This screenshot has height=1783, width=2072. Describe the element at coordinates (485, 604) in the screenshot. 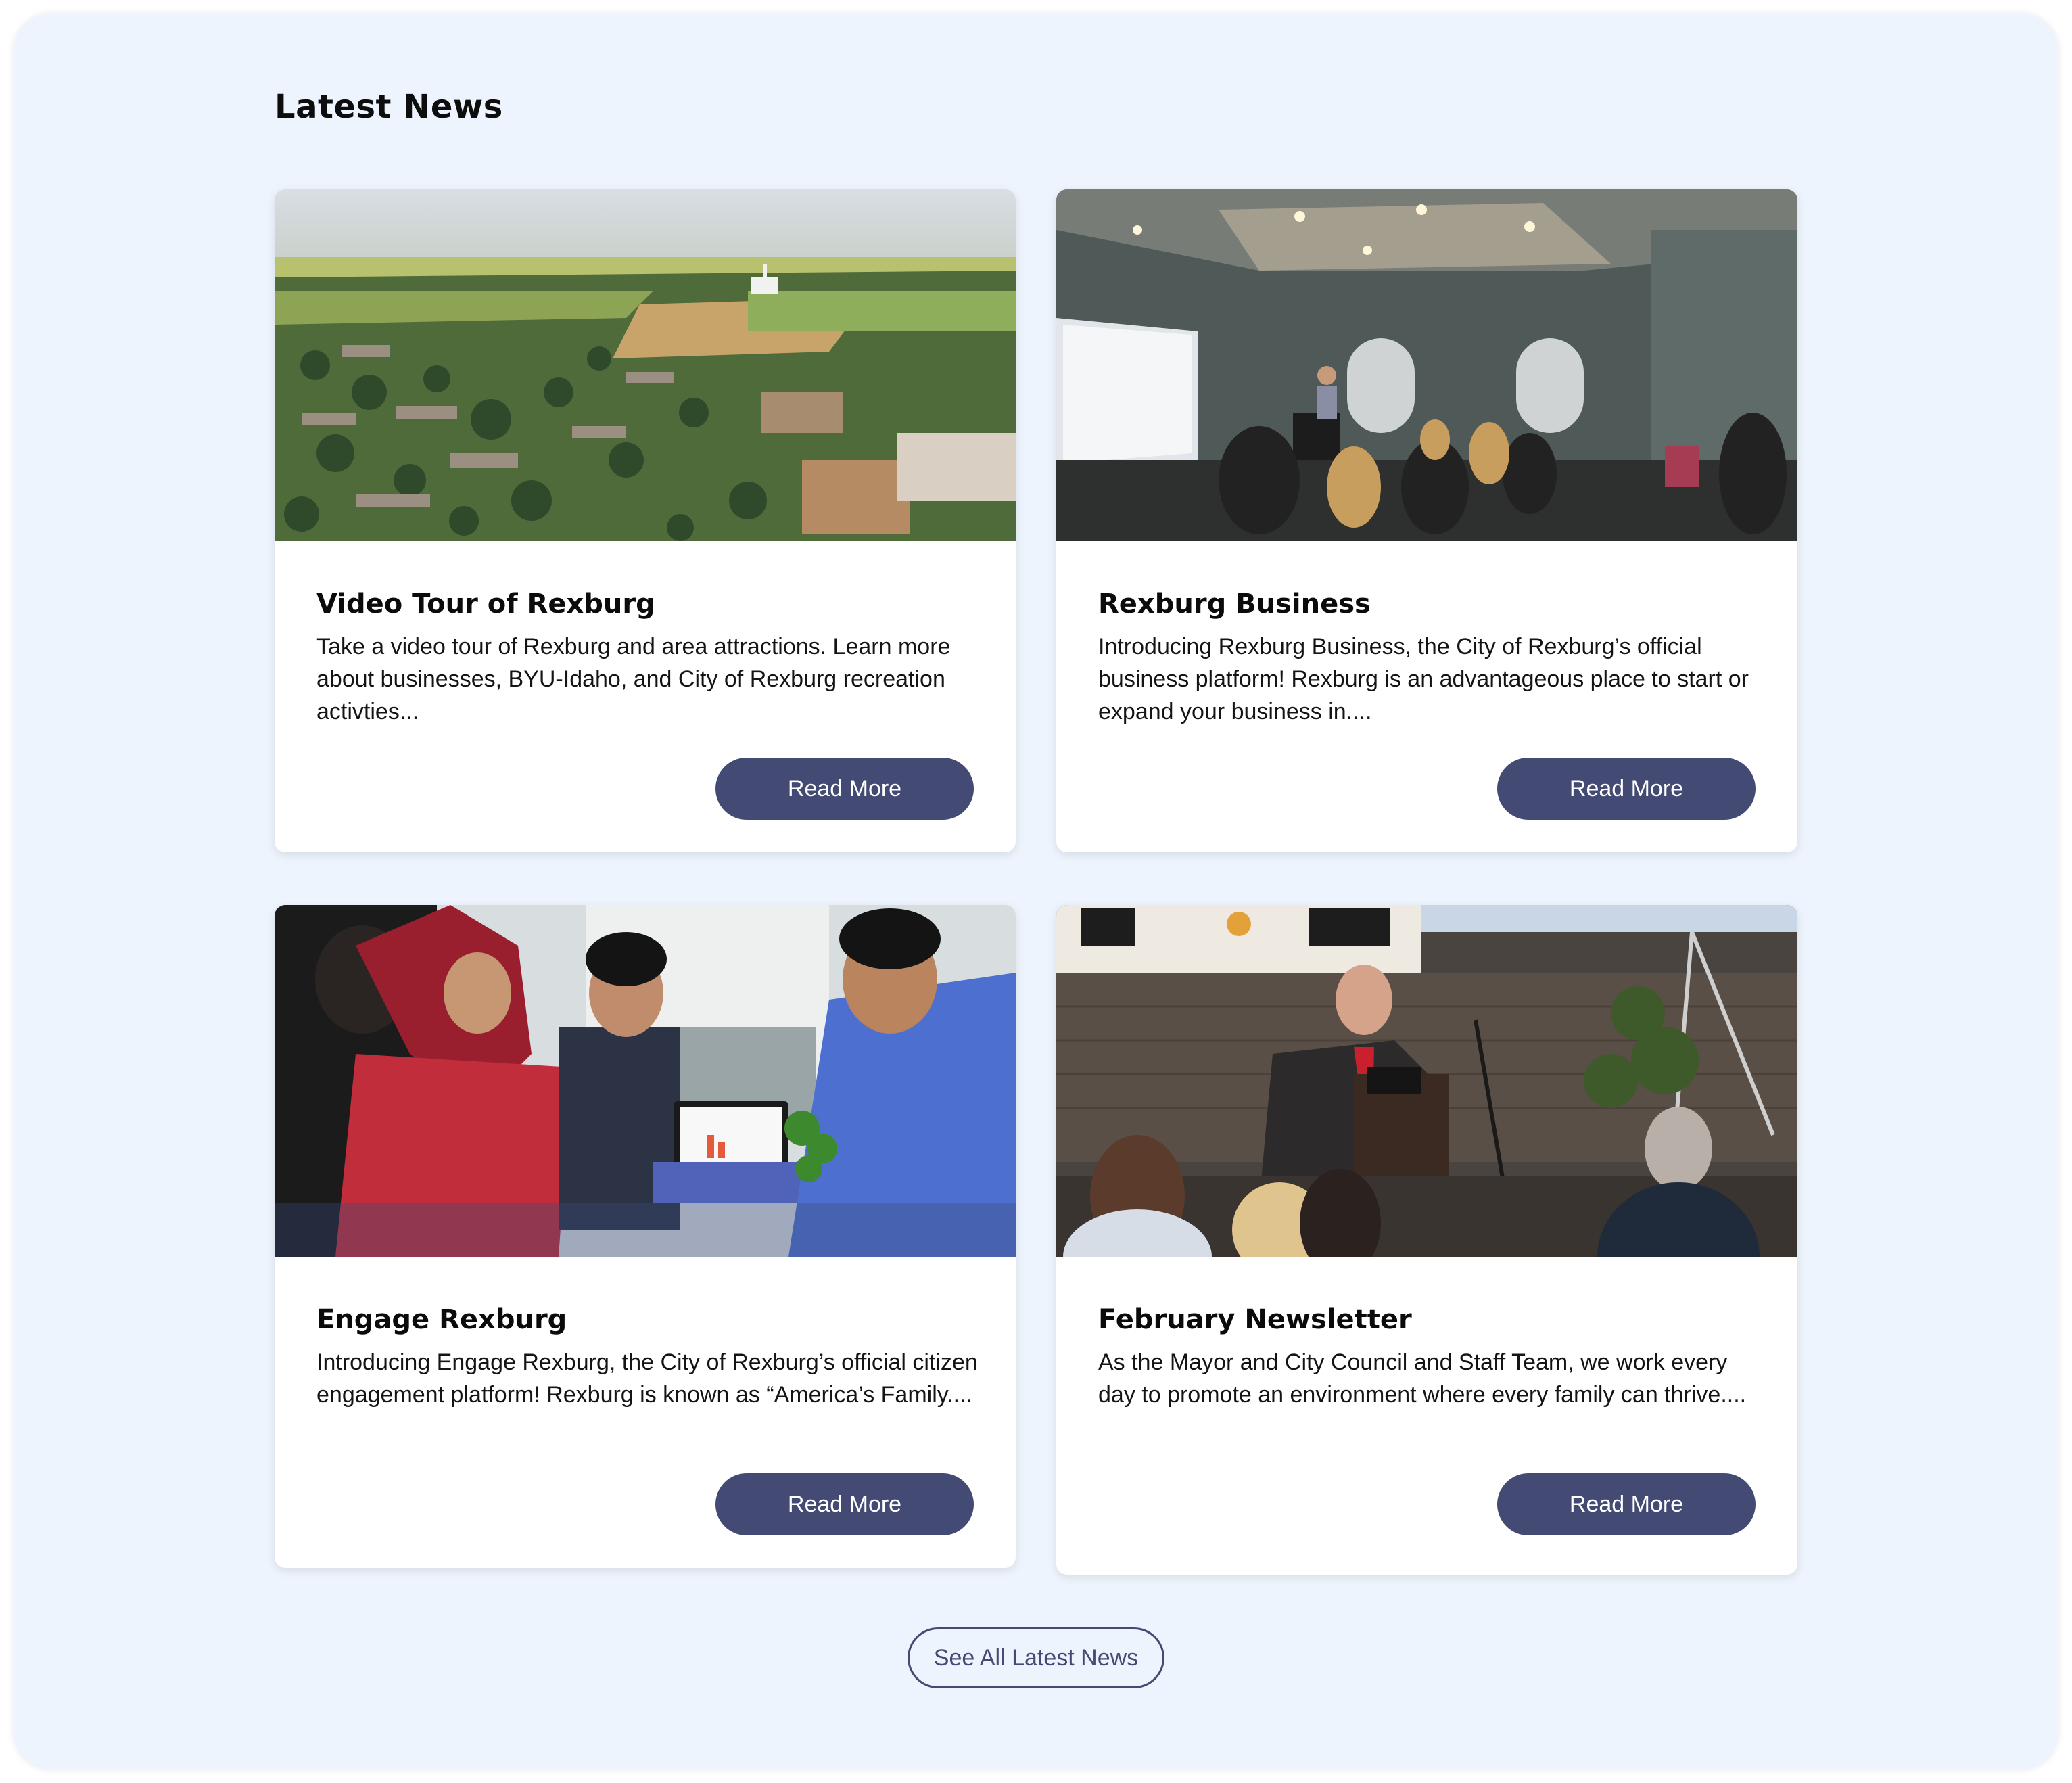

I see `card-title: Video Tour of Rexburg` at that location.